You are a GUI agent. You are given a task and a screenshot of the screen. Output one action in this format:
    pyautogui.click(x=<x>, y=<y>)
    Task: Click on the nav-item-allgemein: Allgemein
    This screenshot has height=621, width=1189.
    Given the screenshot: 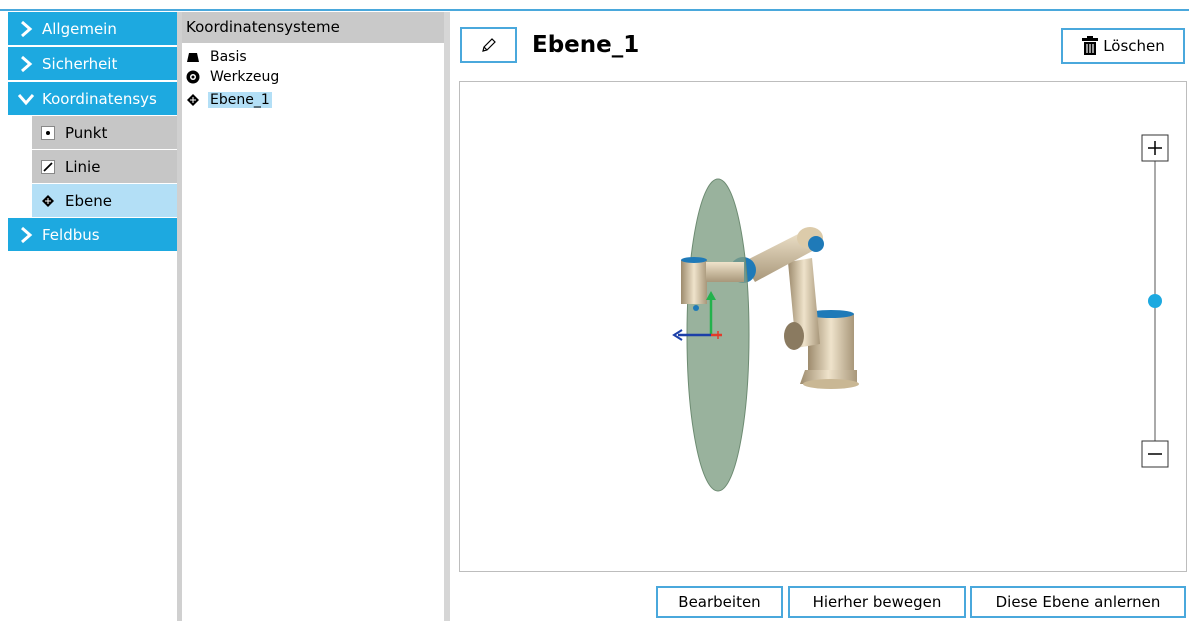 What is the action you would take?
    pyautogui.click(x=94, y=28)
    